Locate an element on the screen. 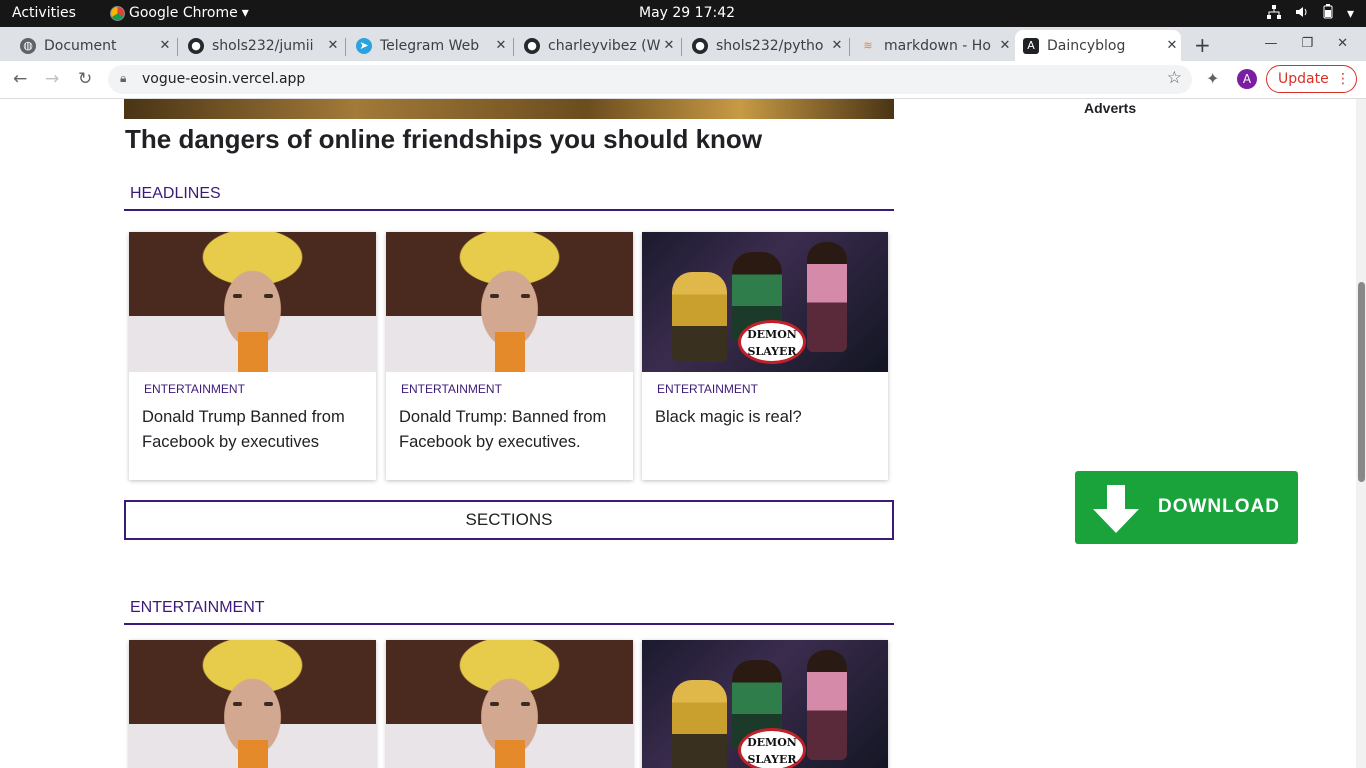 The height and width of the screenshot is (768, 1366). app-menu: Google Chrome ▾ is located at coordinates (179, 13).